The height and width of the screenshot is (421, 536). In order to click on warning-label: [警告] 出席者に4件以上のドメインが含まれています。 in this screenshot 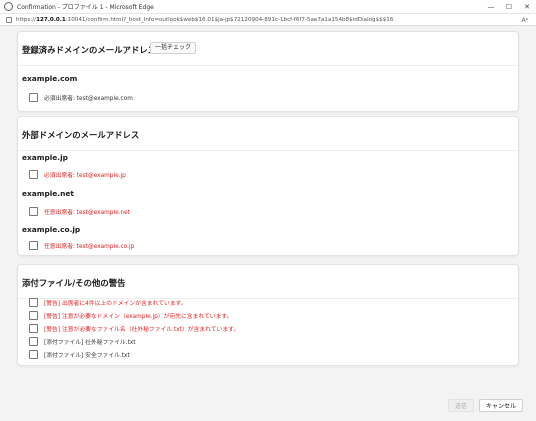, I will do `click(115, 303)`.